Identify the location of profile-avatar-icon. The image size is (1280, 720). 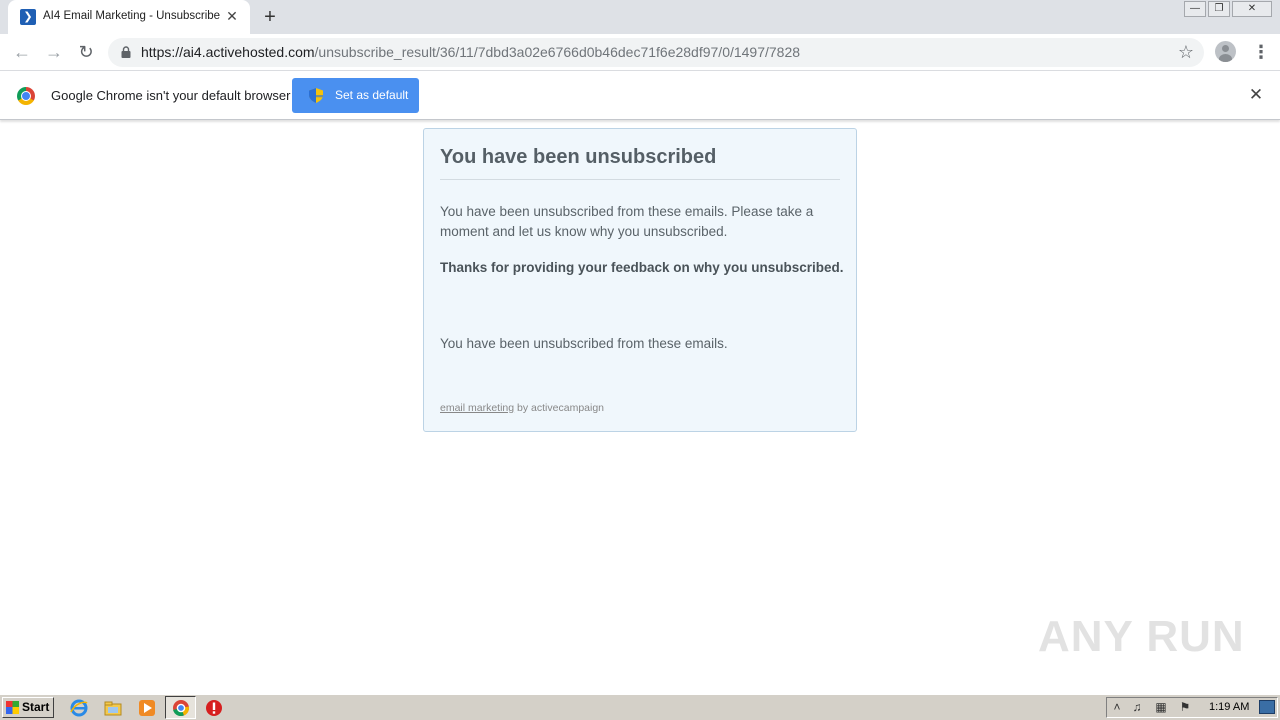
(1225, 51).